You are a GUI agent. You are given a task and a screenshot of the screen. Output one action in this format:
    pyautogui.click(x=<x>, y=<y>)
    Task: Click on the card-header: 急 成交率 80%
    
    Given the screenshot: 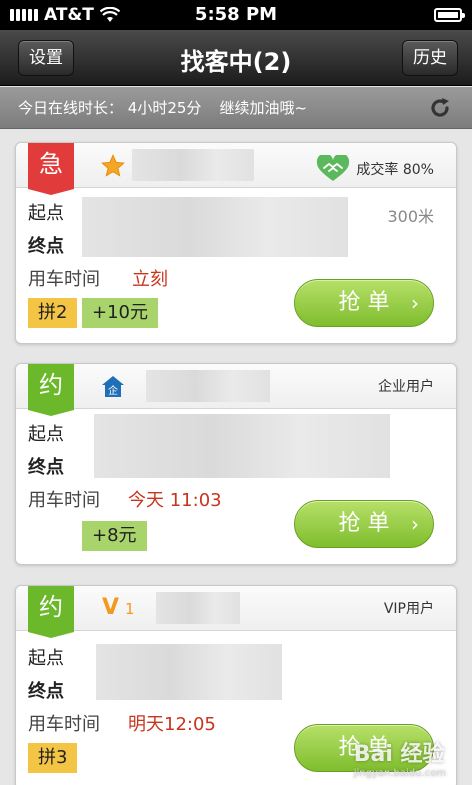 What is the action you would take?
    pyautogui.click(x=236, y=169)
    